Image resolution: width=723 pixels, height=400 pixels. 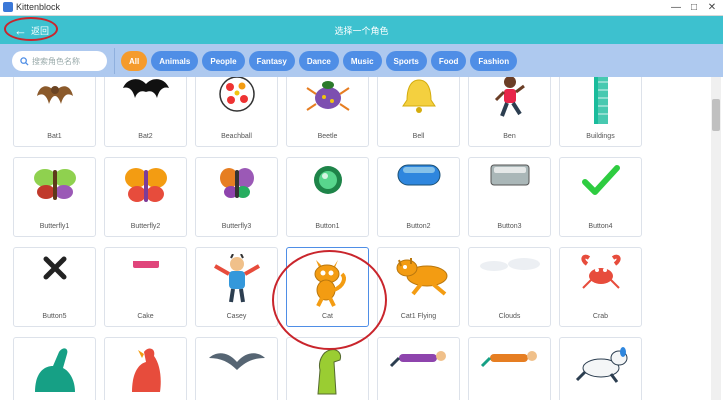 I want to click on sprite-card: Cake, so click(x=145, y=287).